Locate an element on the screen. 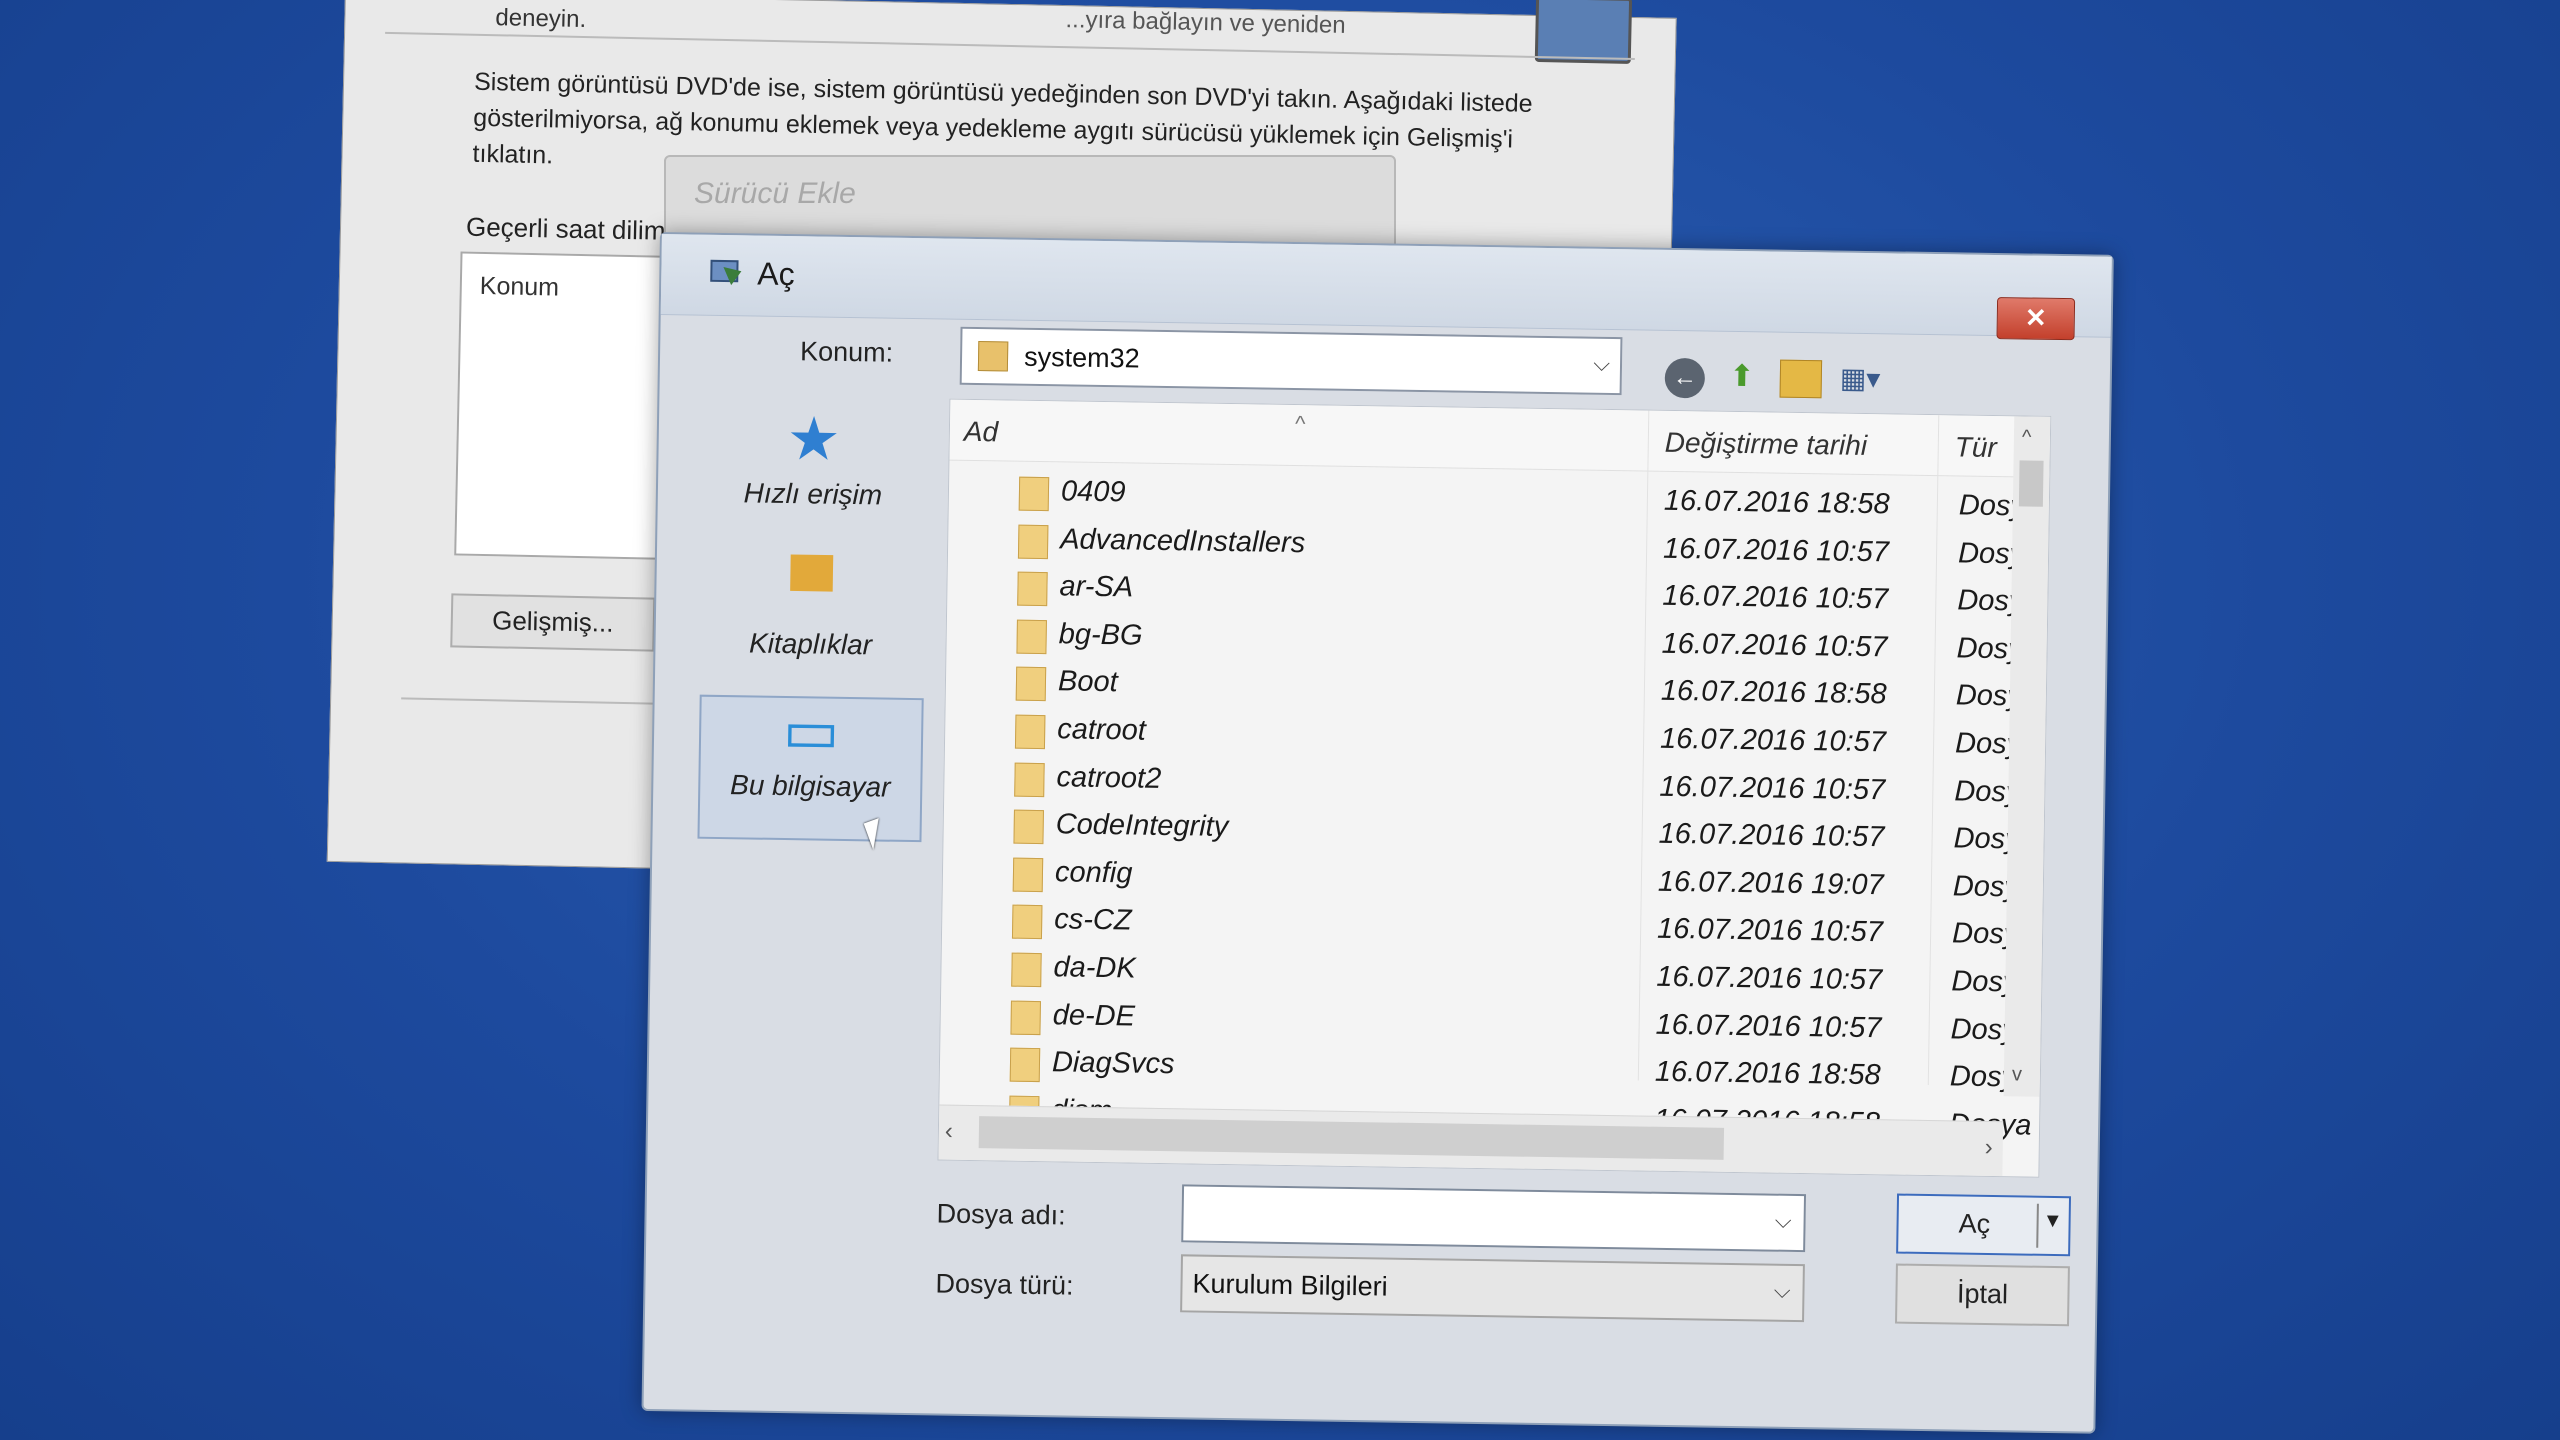  file-date: 16.07.2016 19:07 is located at coordinates (1770, 883).